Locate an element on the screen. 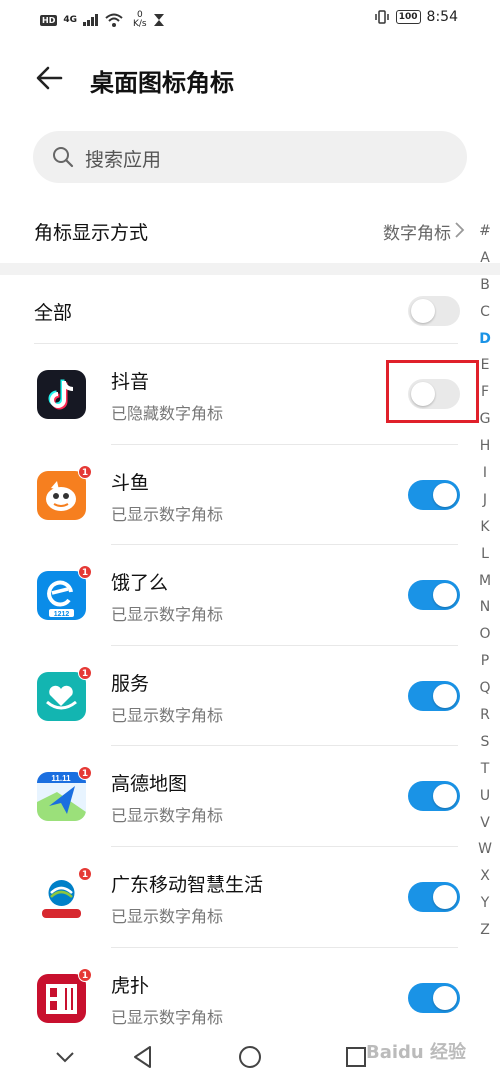 This screenshot has height=1084, width=500. index-letter: X is located at coordinates (485, 876).